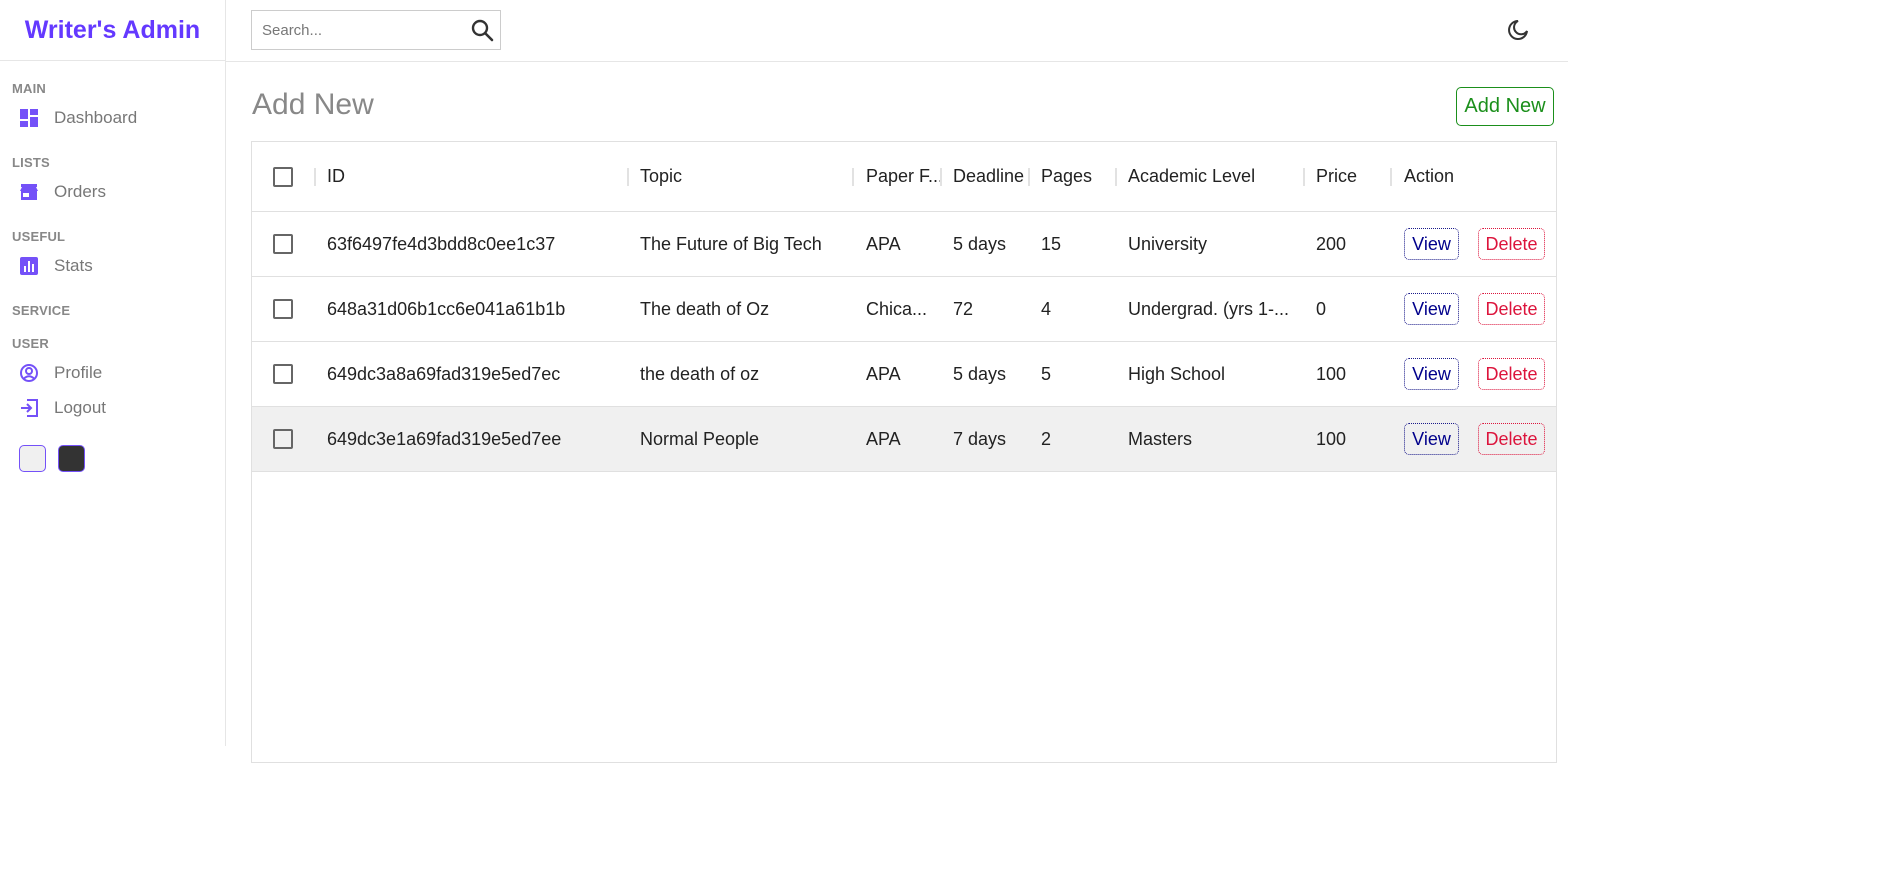 The width and height of the screenshot is (1879, 894). I want to click on select-all-checkbox, so click(283, 176).